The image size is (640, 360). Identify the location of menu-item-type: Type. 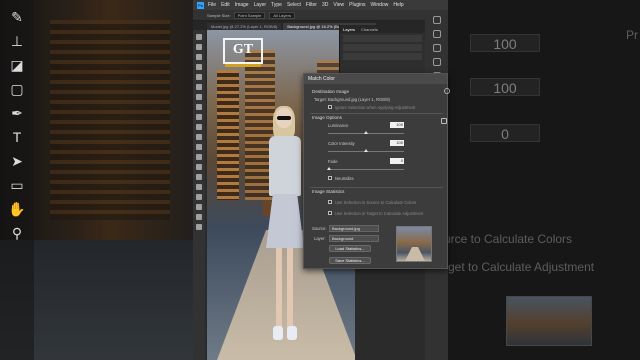
(276, 5).